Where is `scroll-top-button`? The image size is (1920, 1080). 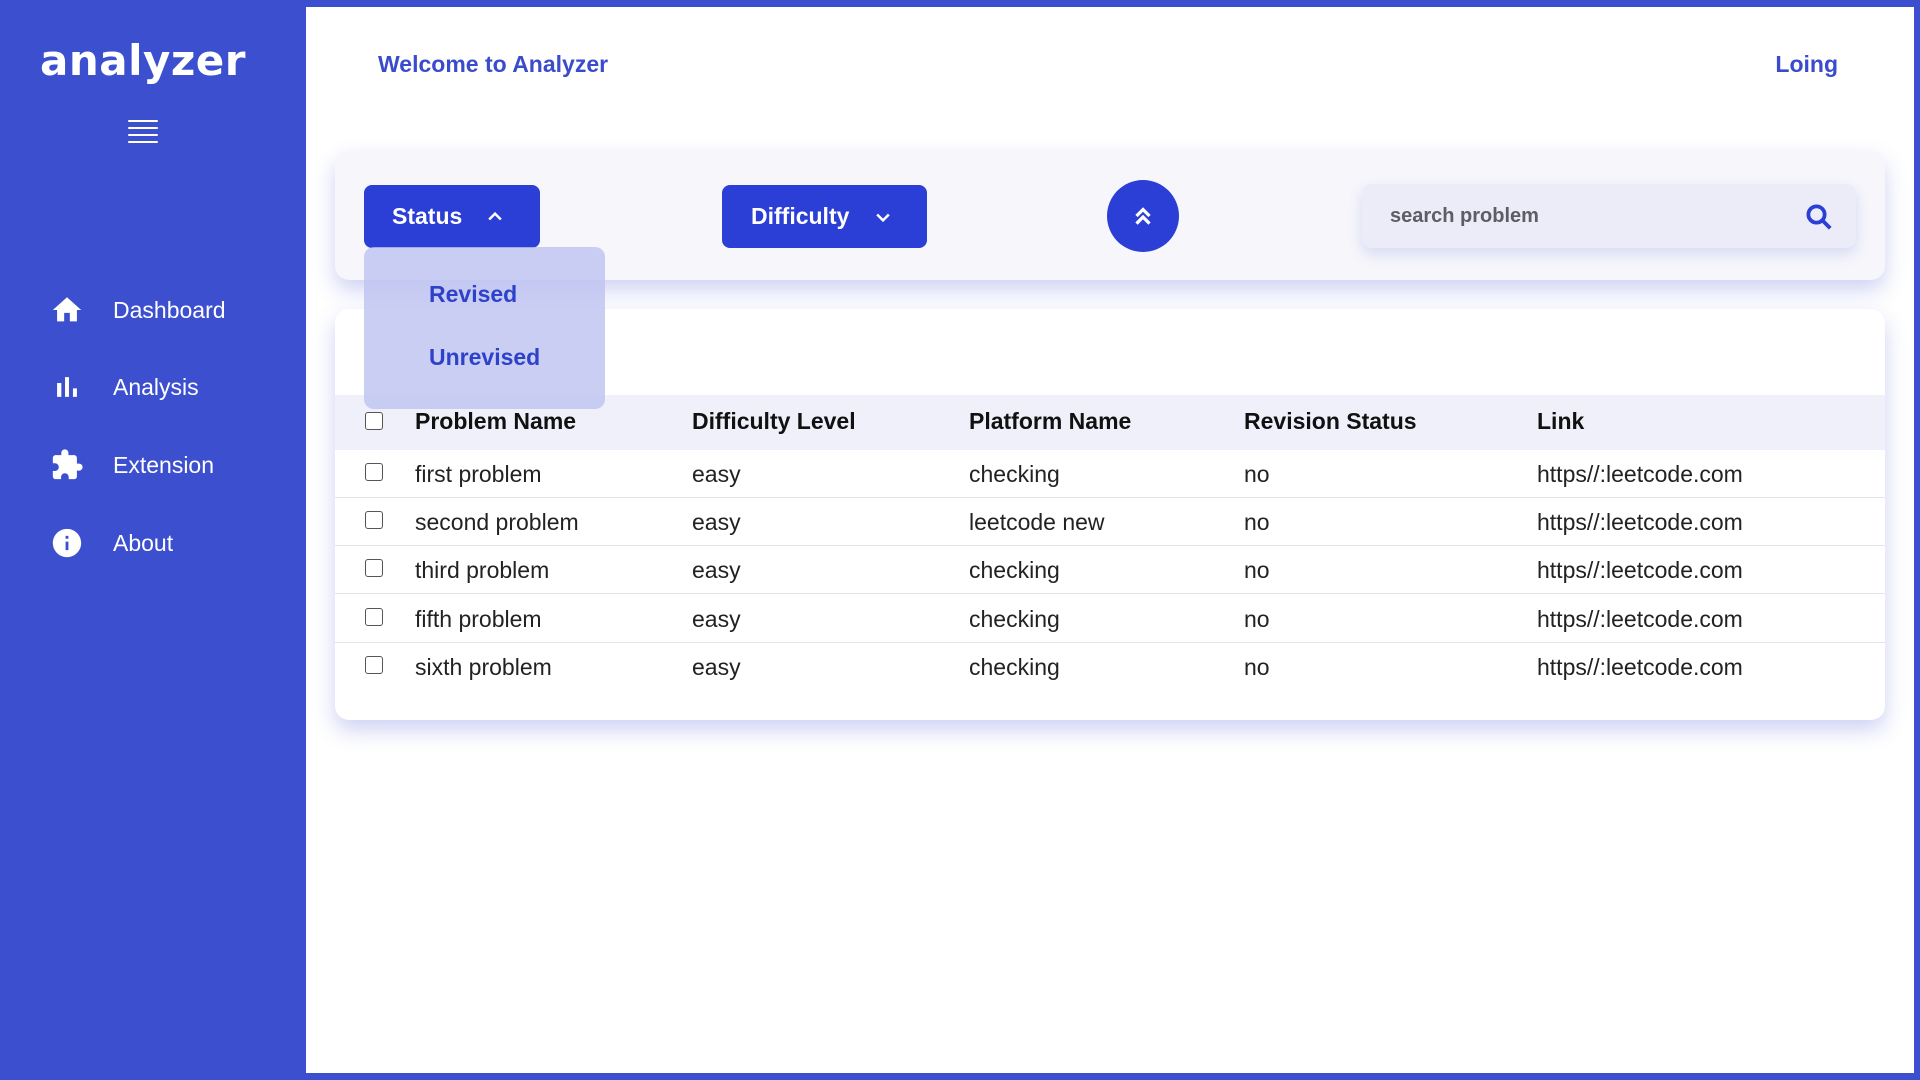 scroll-top-button is located at coordinates (1143, 216).